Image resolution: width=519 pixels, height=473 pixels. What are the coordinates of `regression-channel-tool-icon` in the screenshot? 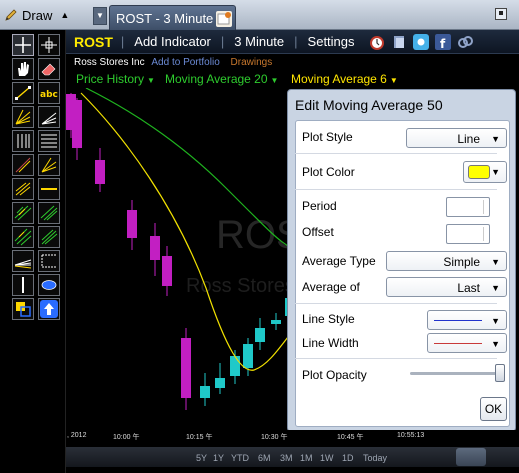 It's located at (49, 213).